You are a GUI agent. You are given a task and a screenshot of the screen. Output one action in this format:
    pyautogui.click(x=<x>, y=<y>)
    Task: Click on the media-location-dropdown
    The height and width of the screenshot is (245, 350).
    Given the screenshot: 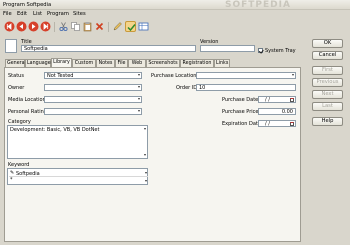 What is the action you would take?
    pyautogui.click(x=93, y=99)
    